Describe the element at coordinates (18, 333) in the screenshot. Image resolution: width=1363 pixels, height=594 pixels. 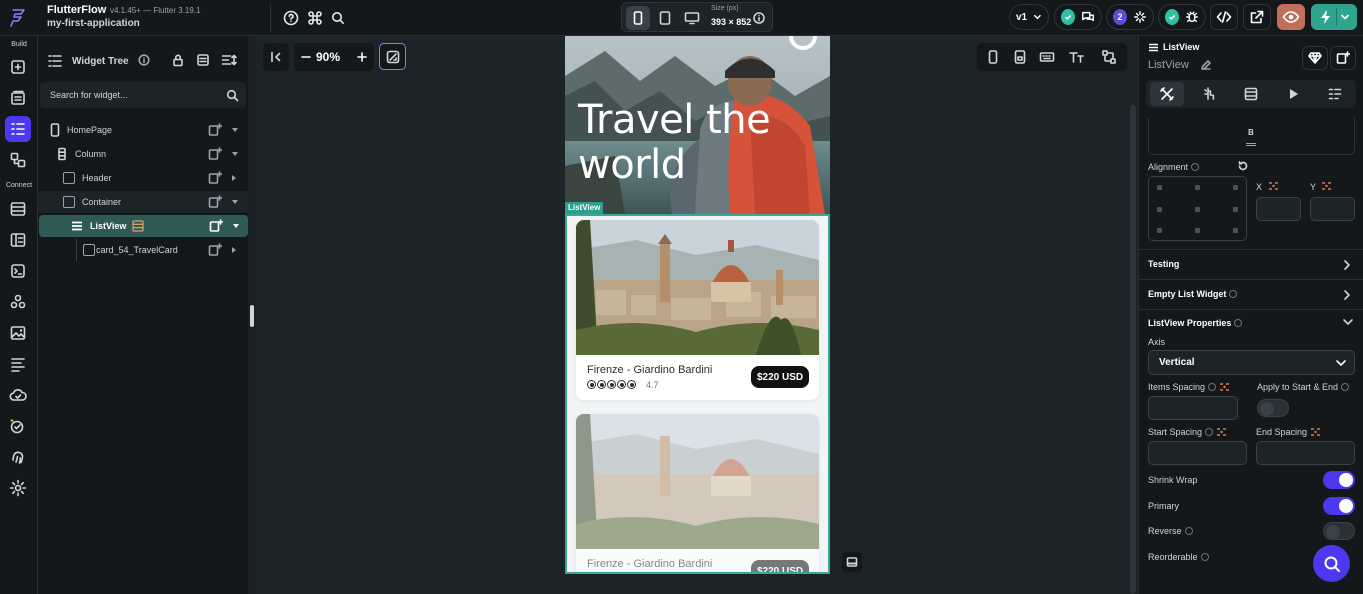
I see `media-assets-icon` at that location.